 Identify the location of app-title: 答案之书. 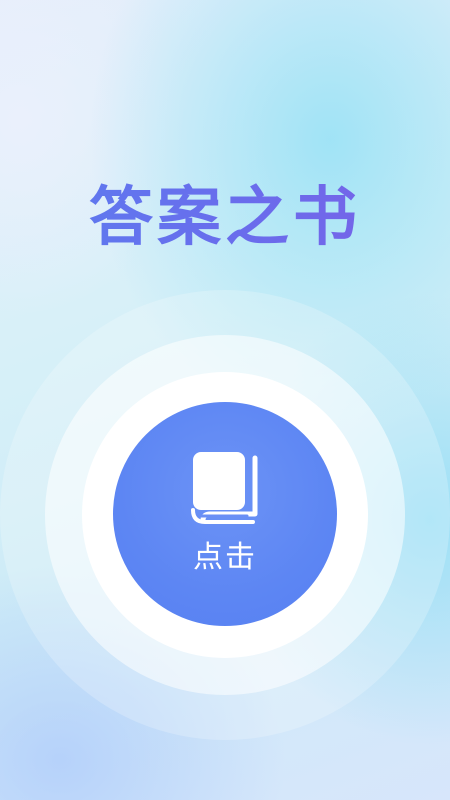
(225, 218).